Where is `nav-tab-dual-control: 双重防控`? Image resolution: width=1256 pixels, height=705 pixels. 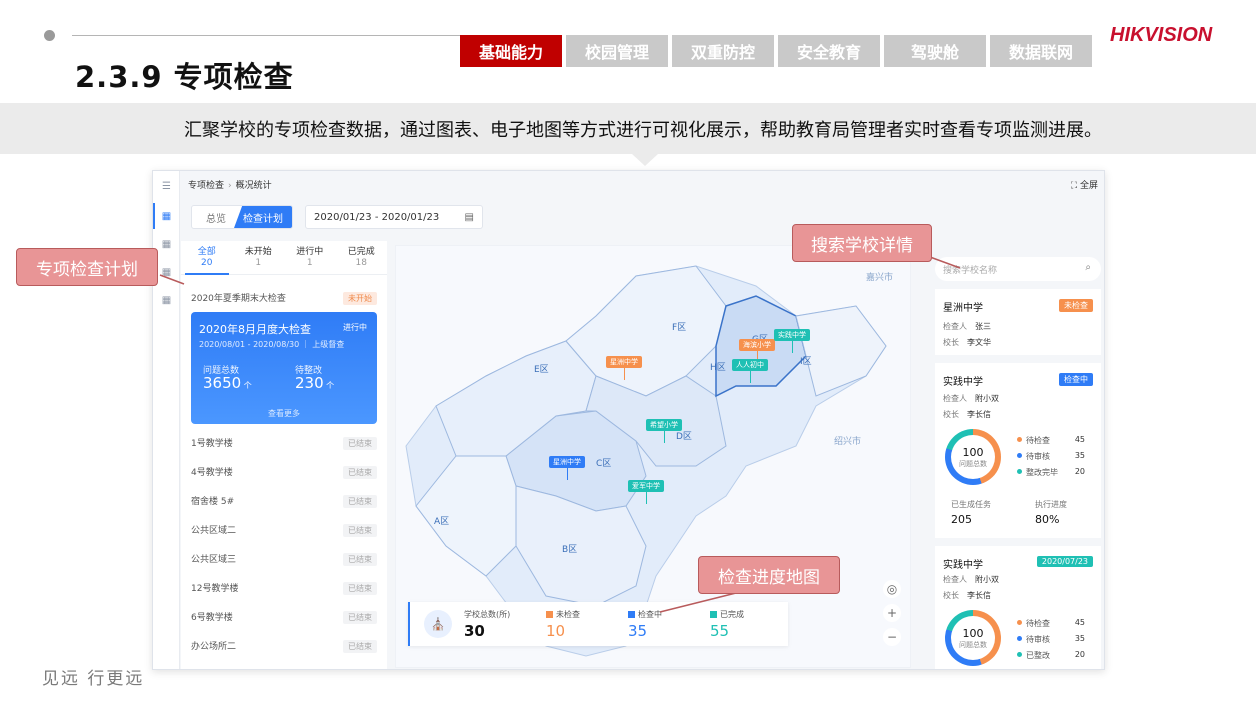
nav-tab-dual-control: 双重防控 is located at coordinates (723, 51).